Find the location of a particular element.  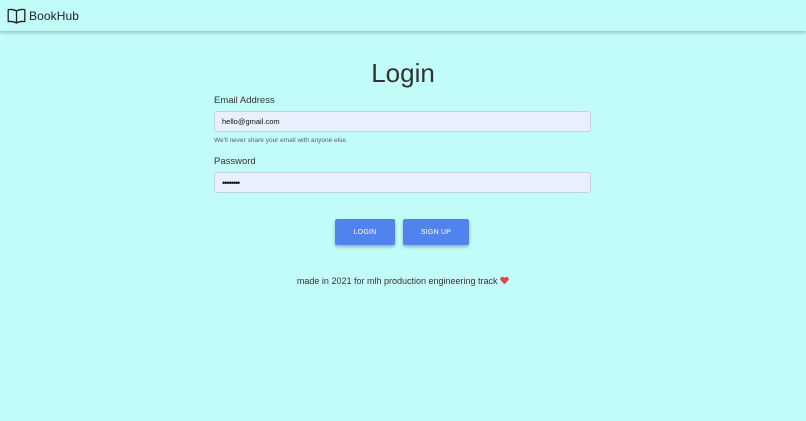

brand-link: BookHub is located at coordinates (43, 16).